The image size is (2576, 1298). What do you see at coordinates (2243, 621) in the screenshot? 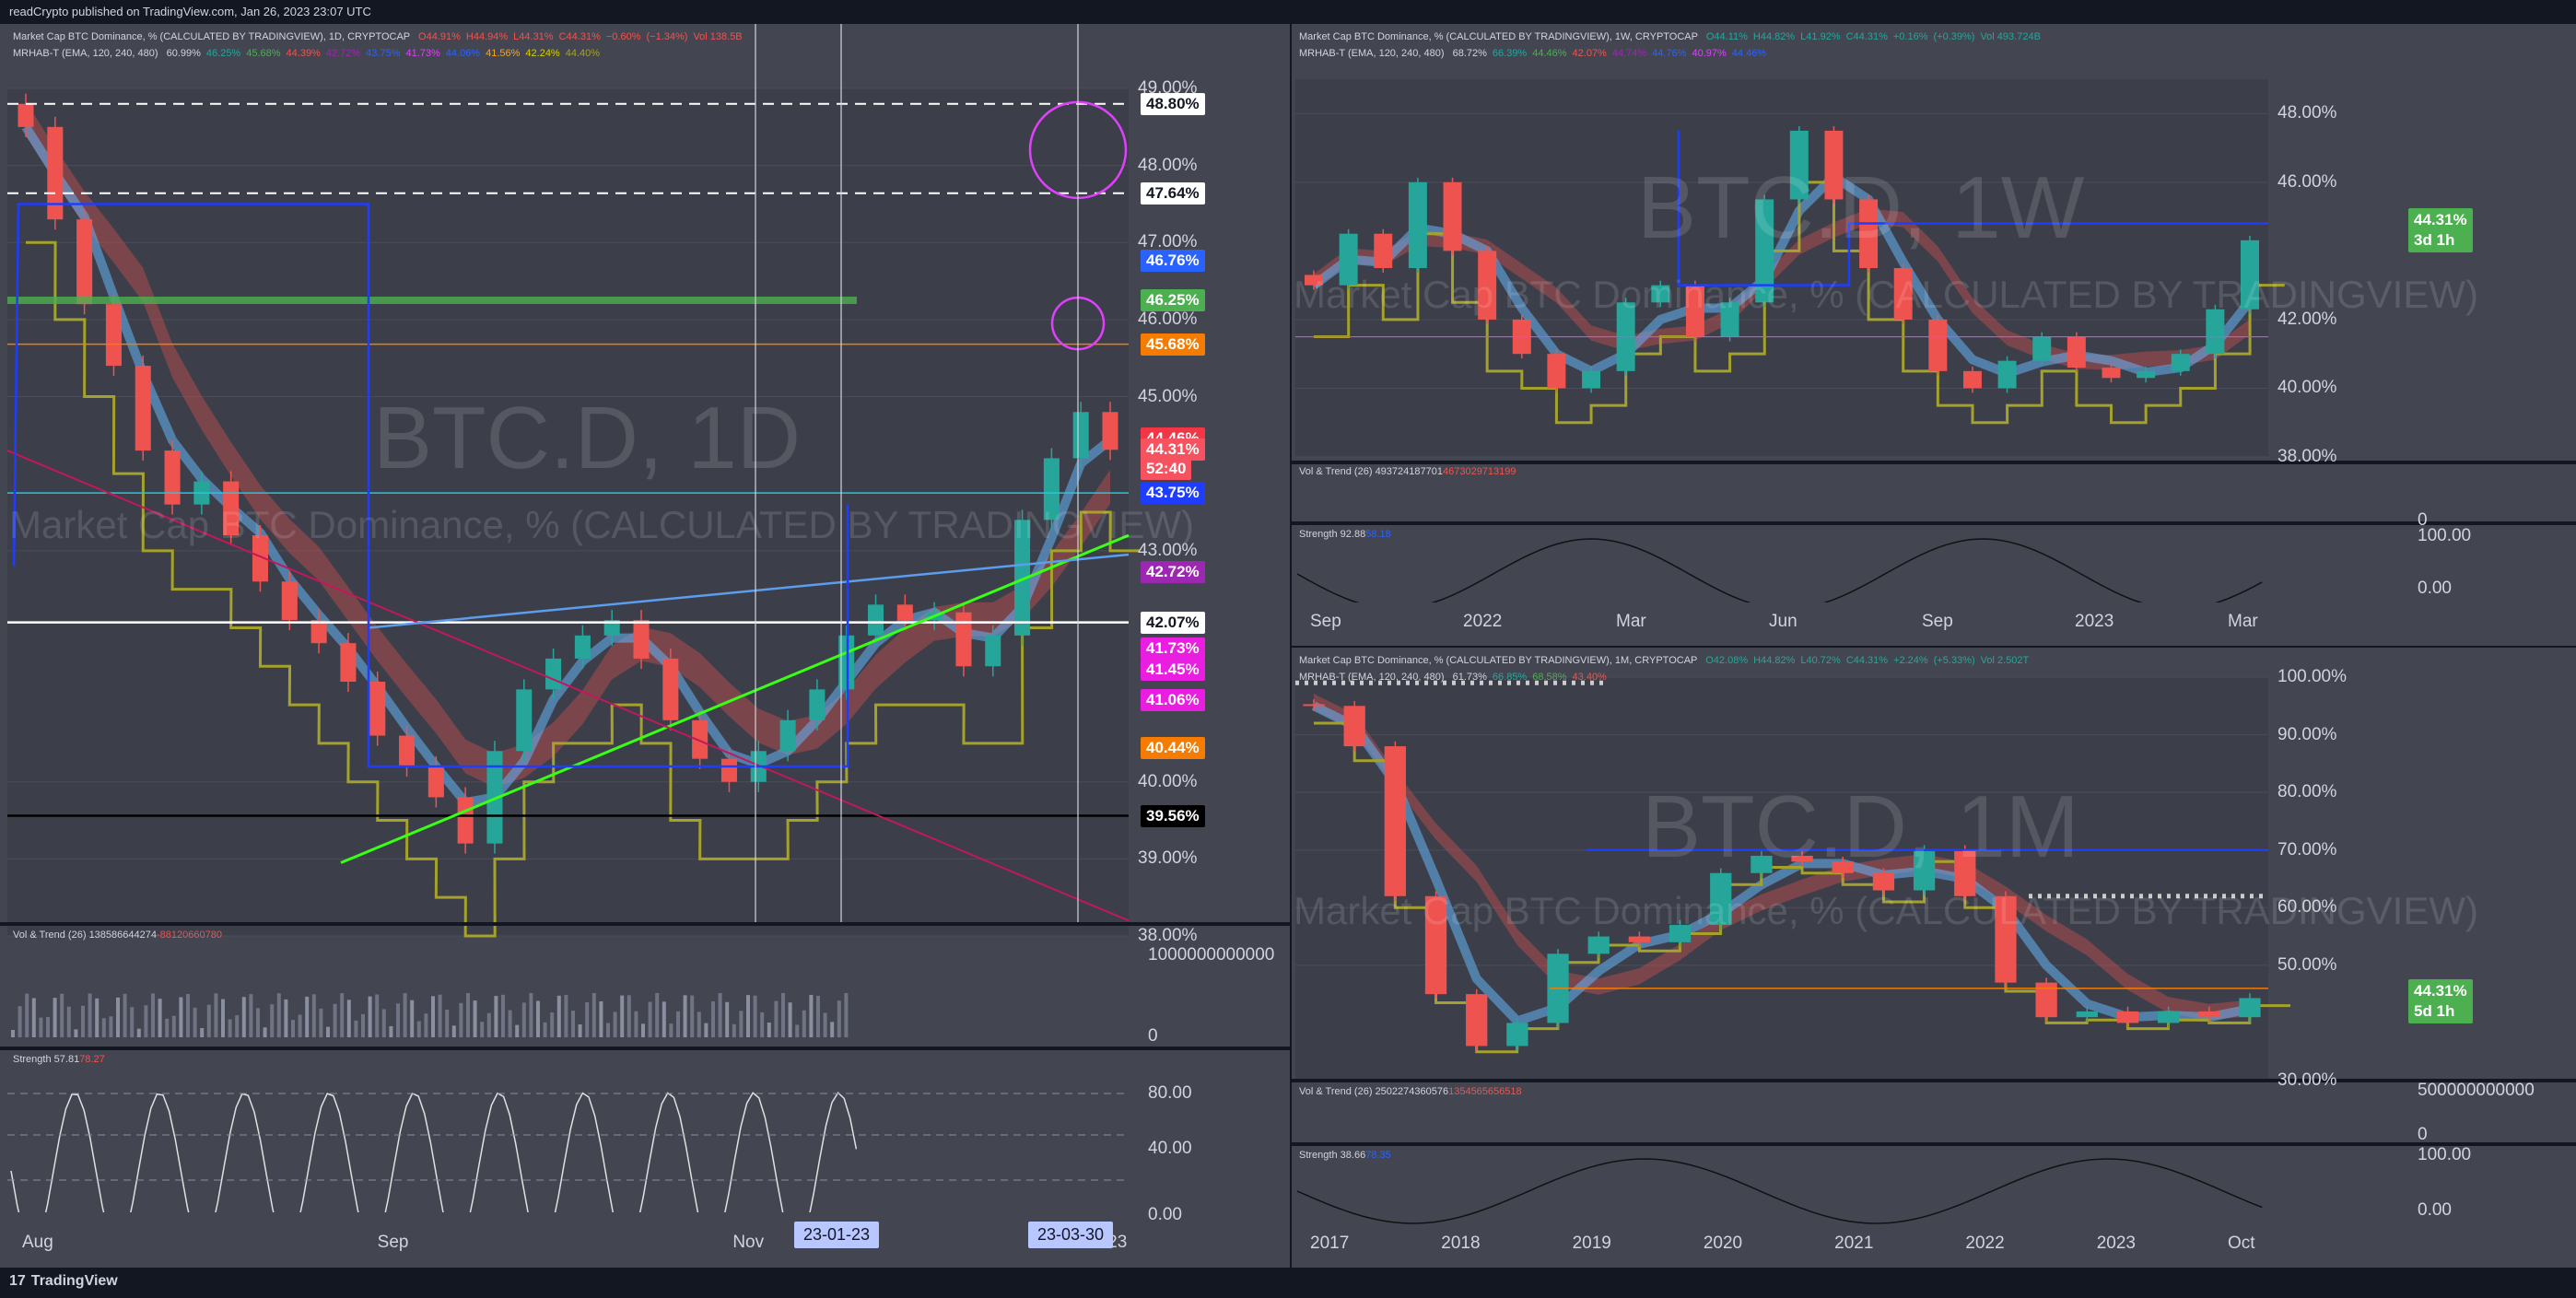
I see `weekly-x-tick: Mar` at bounding box center [2243, 621].